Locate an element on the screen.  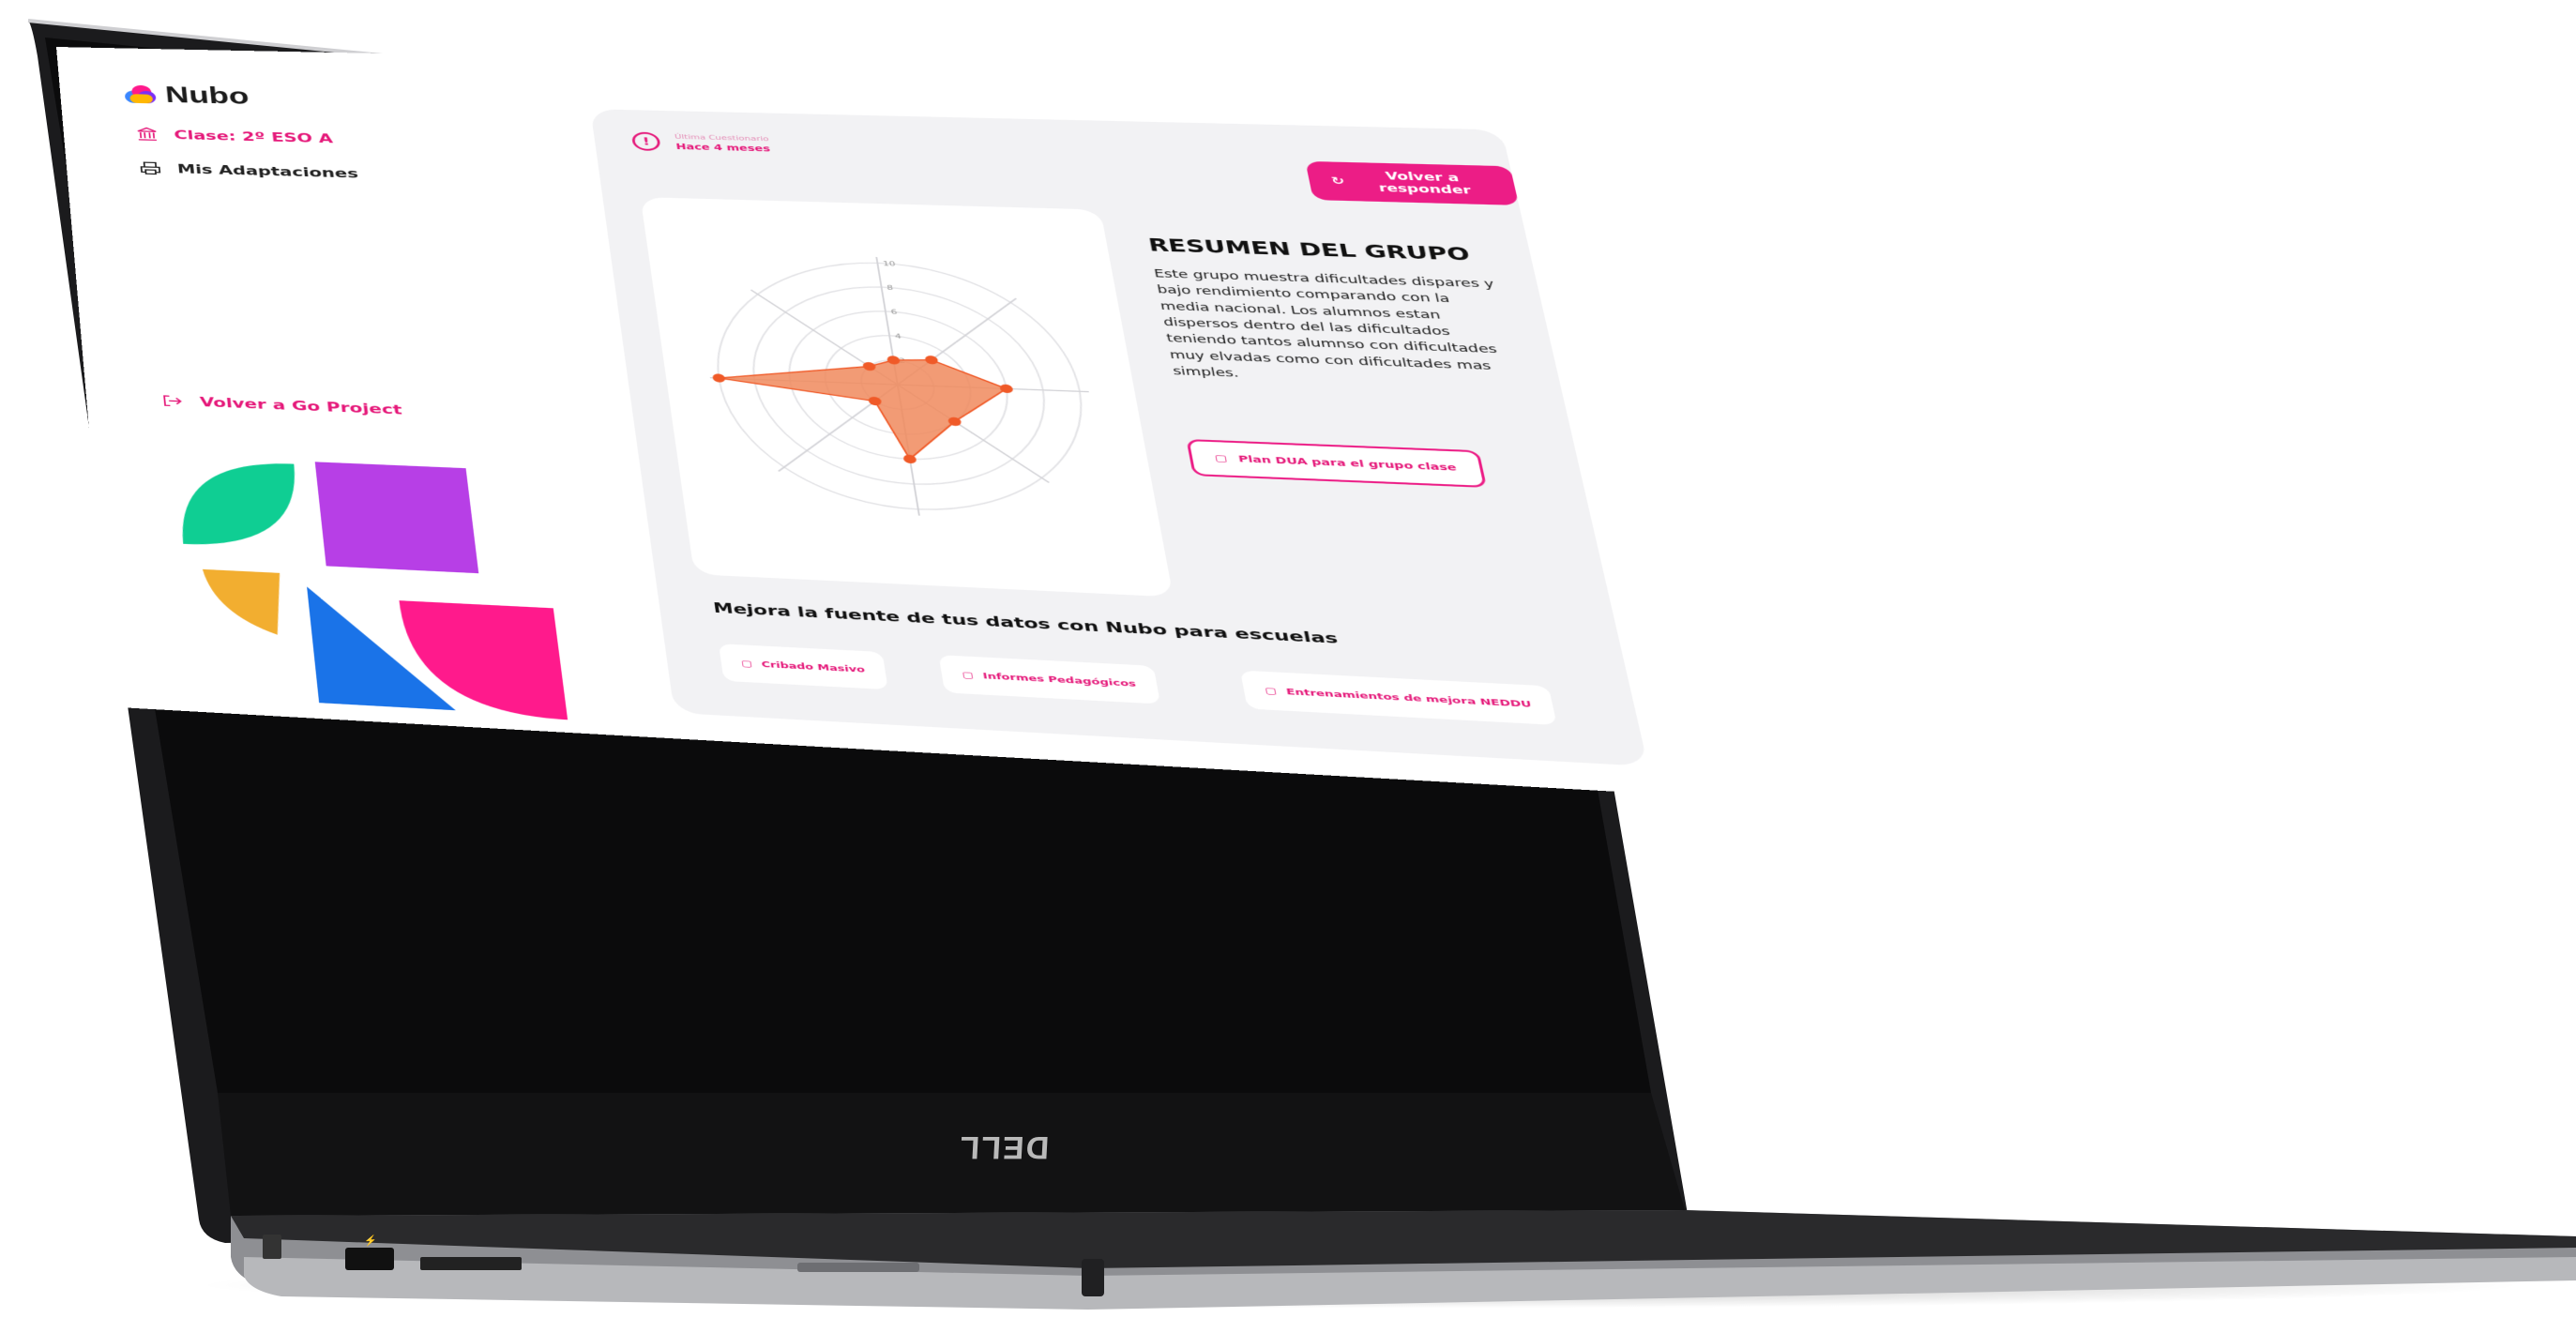
radar-chart: 246810 is located at coordinates (907, 397).